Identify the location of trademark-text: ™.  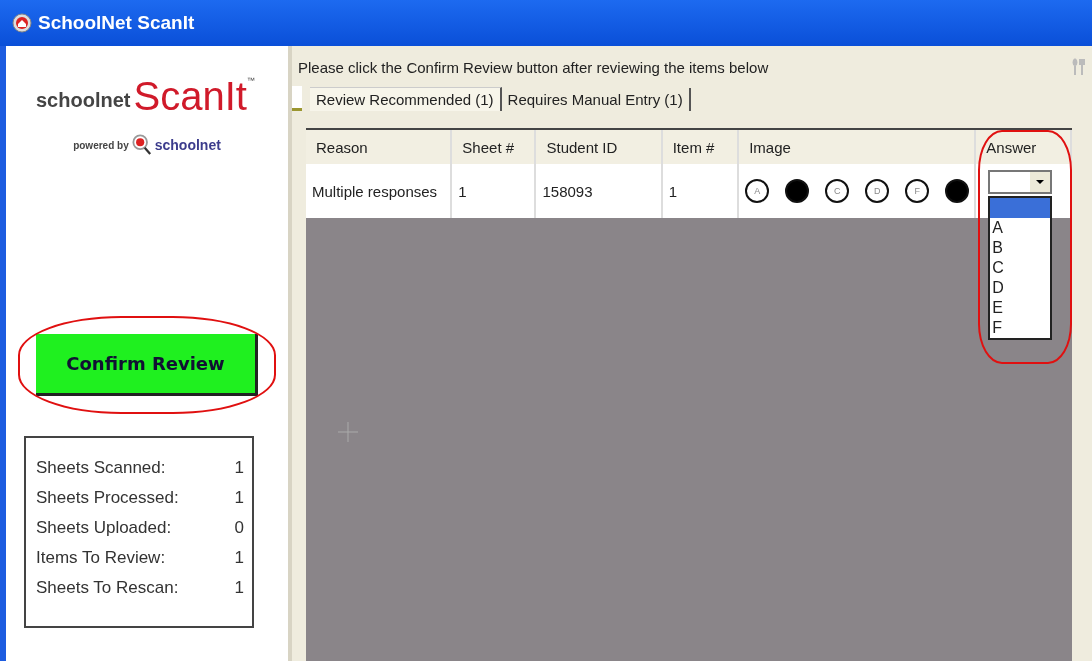
(250, 80).